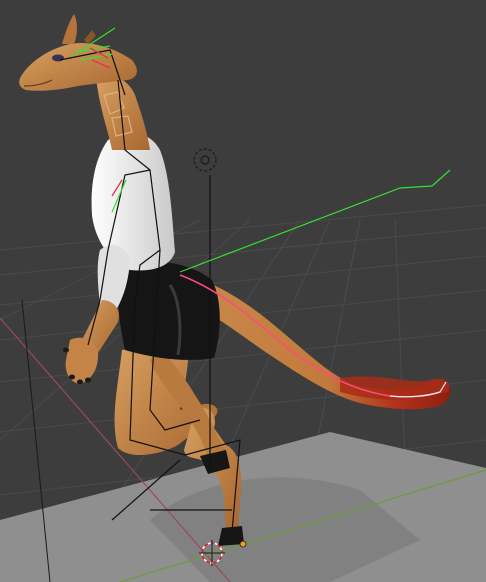  What do you see at coordinates (58, 58) in the screenshot?
I see `eye` at bounding box center [58, 58].